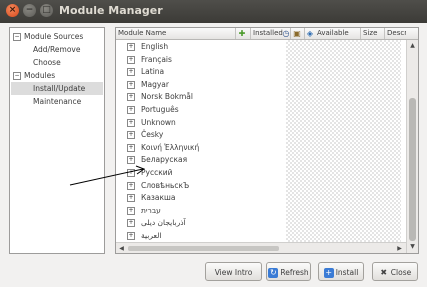 This screenshot has height=287, width=427. Describe the element at coordinates (384, 272) in the screenshot. I see `close-icon: ✖` at that location.